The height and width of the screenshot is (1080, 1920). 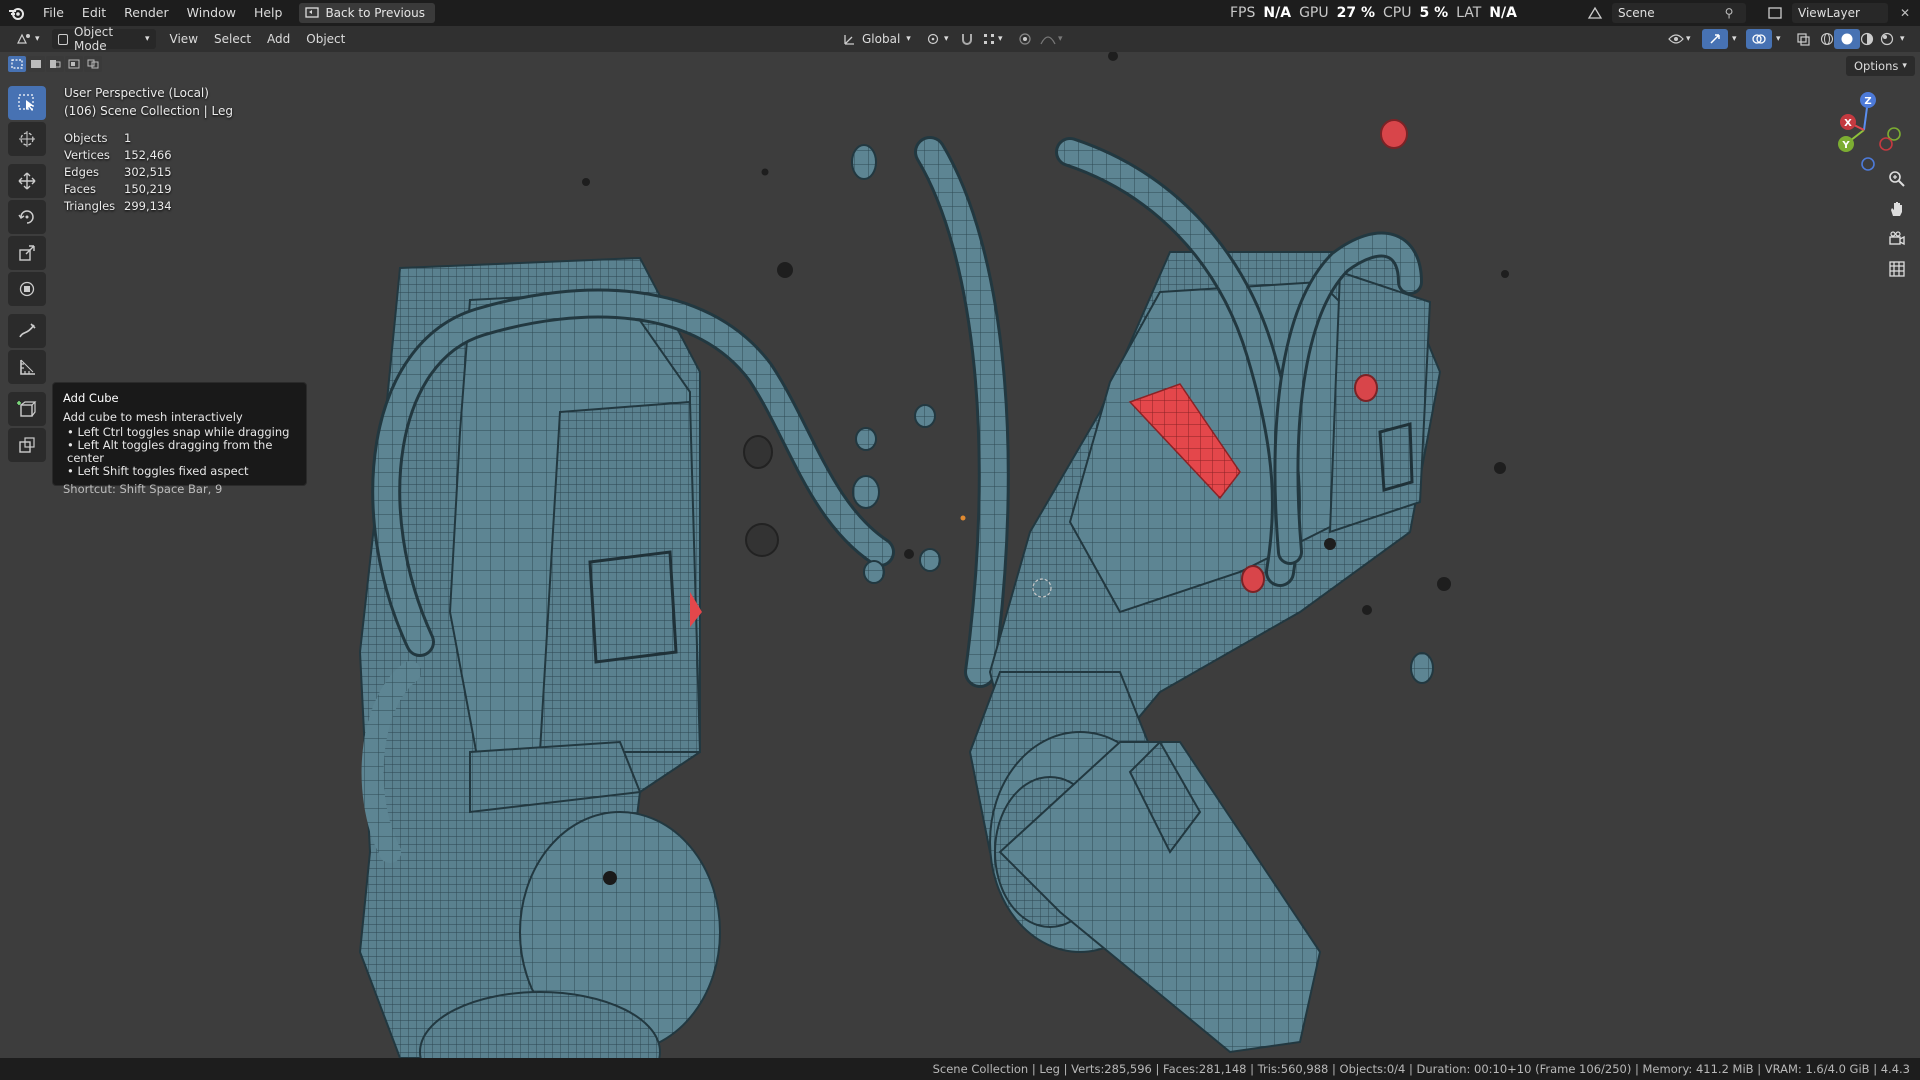 I want to click on stat-row-edges: Edges 302,515, so click(x=118, y=172).